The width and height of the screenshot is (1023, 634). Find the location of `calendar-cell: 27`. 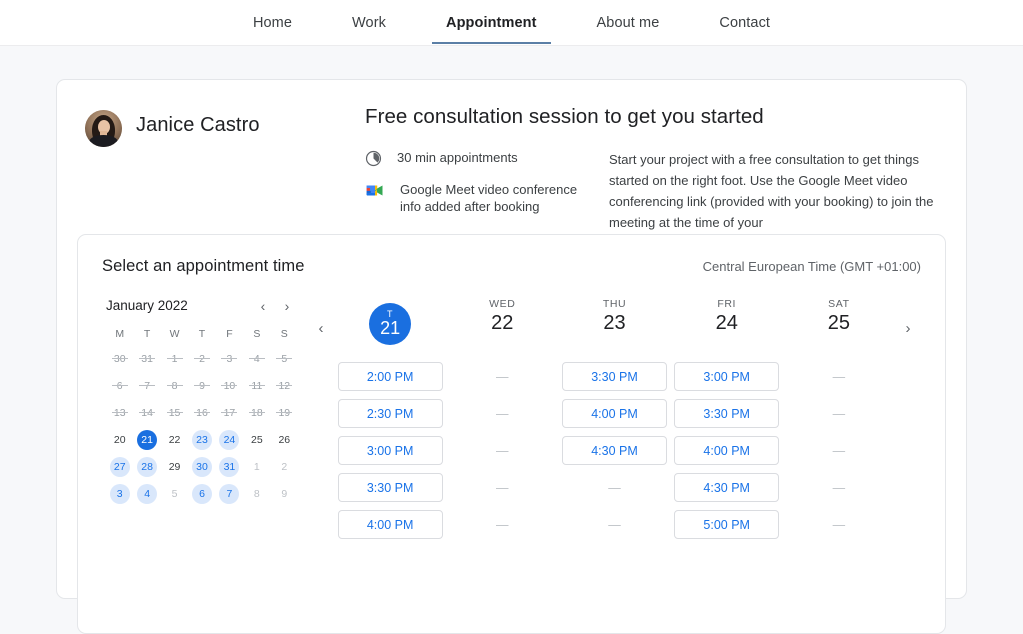

calendar-cell: 27 is located at coordinates (119, 467).